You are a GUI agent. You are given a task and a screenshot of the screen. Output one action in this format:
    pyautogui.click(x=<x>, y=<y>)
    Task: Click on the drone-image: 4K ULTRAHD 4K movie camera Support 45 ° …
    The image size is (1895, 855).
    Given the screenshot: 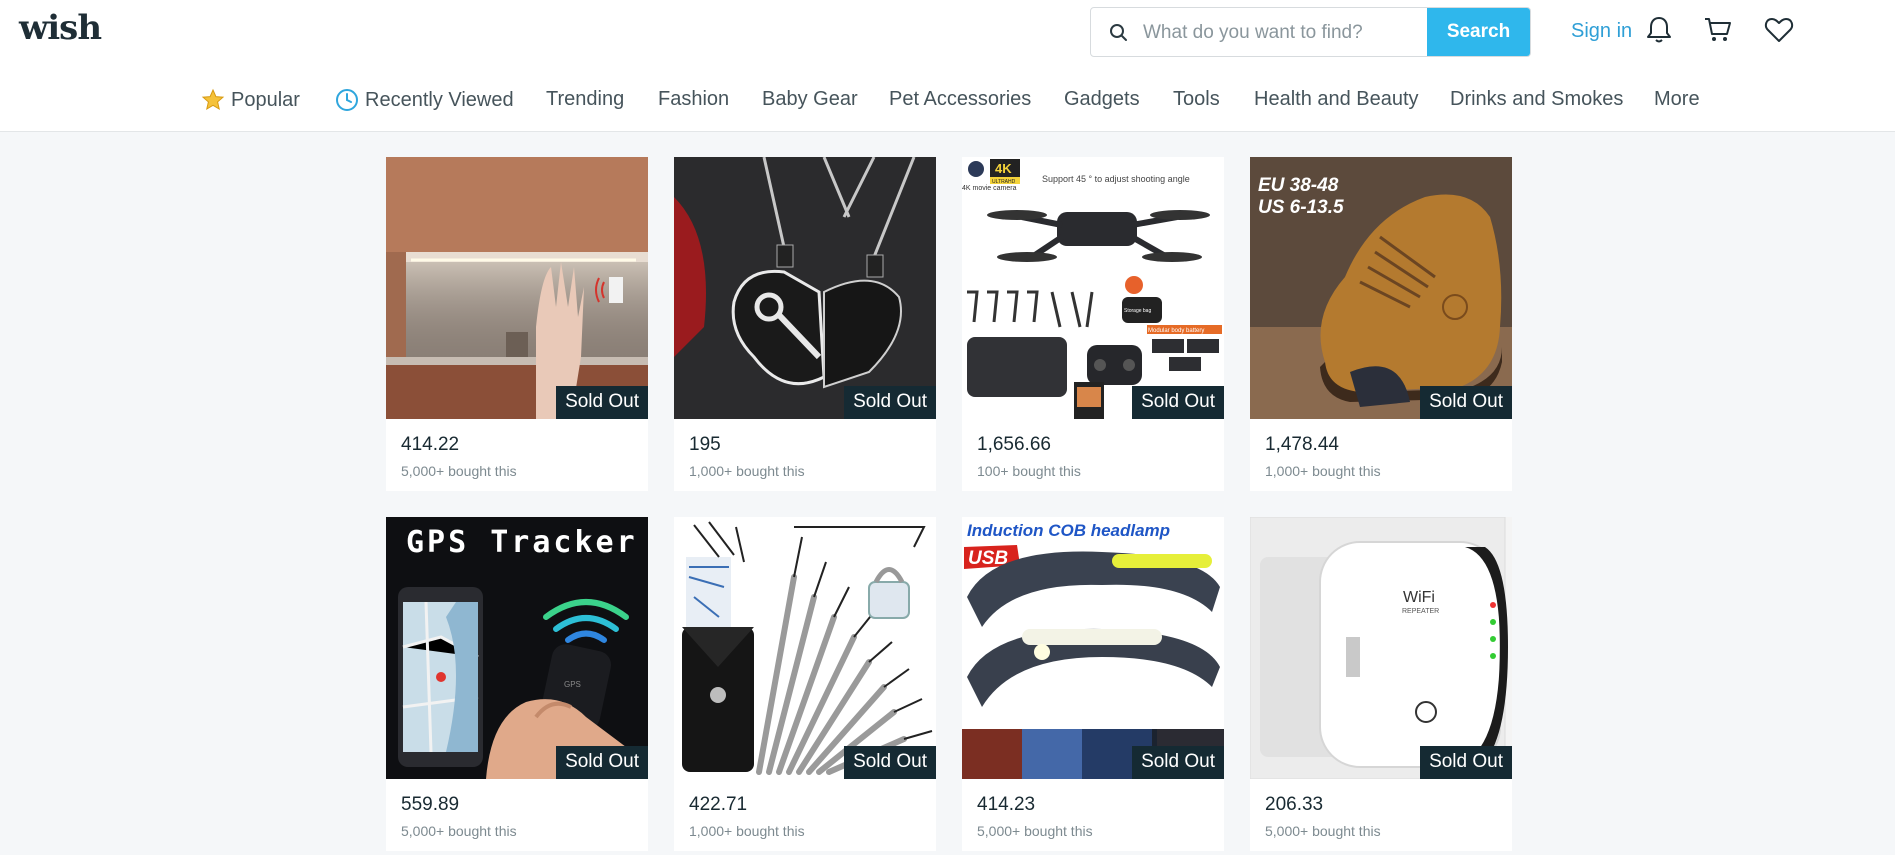 What is the action you would take?
    pyautogui.click(x=1093, y=288)
    